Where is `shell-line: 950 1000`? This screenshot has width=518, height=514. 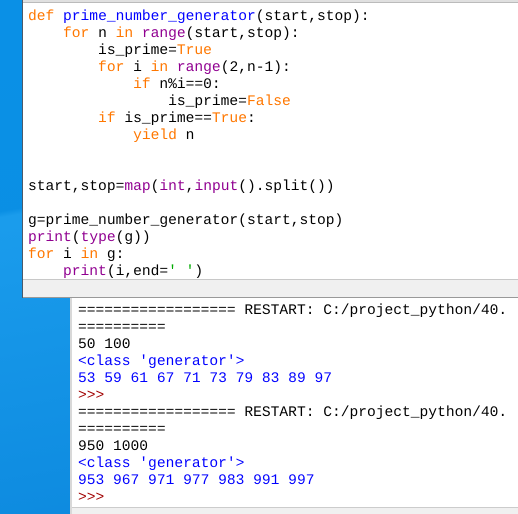 shell-line: 950 1000 is located at coordinates (113, 447).